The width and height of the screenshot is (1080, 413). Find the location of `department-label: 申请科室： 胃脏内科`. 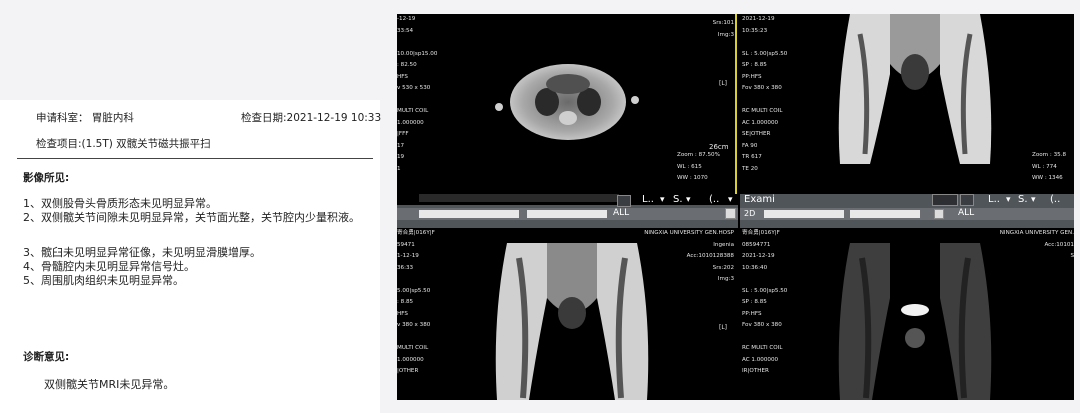

department-label: 申请科室： 胃脏内科 is located at coordinates (85, 118).